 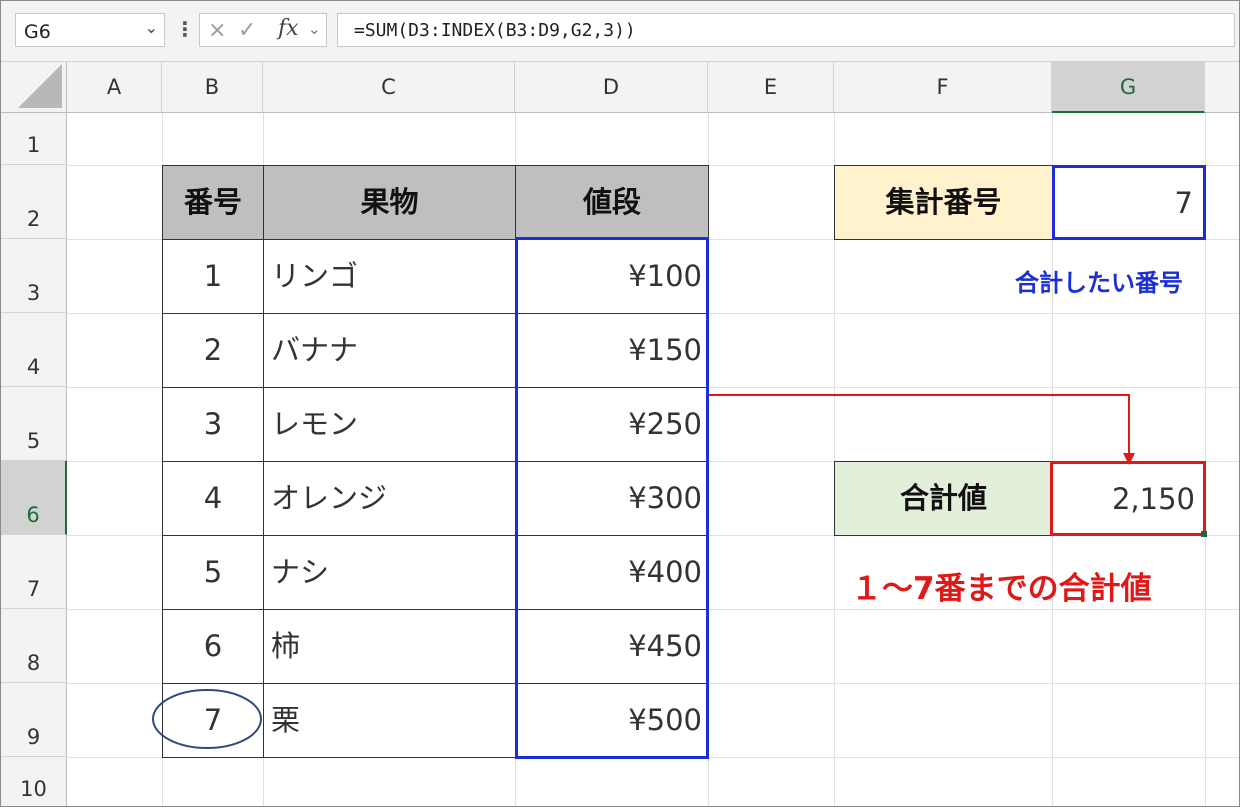 What do you see at coordinates (90, 30) in the screenshot?
I see `name-box: G6 ⌄` at bounding box center [90, 30].